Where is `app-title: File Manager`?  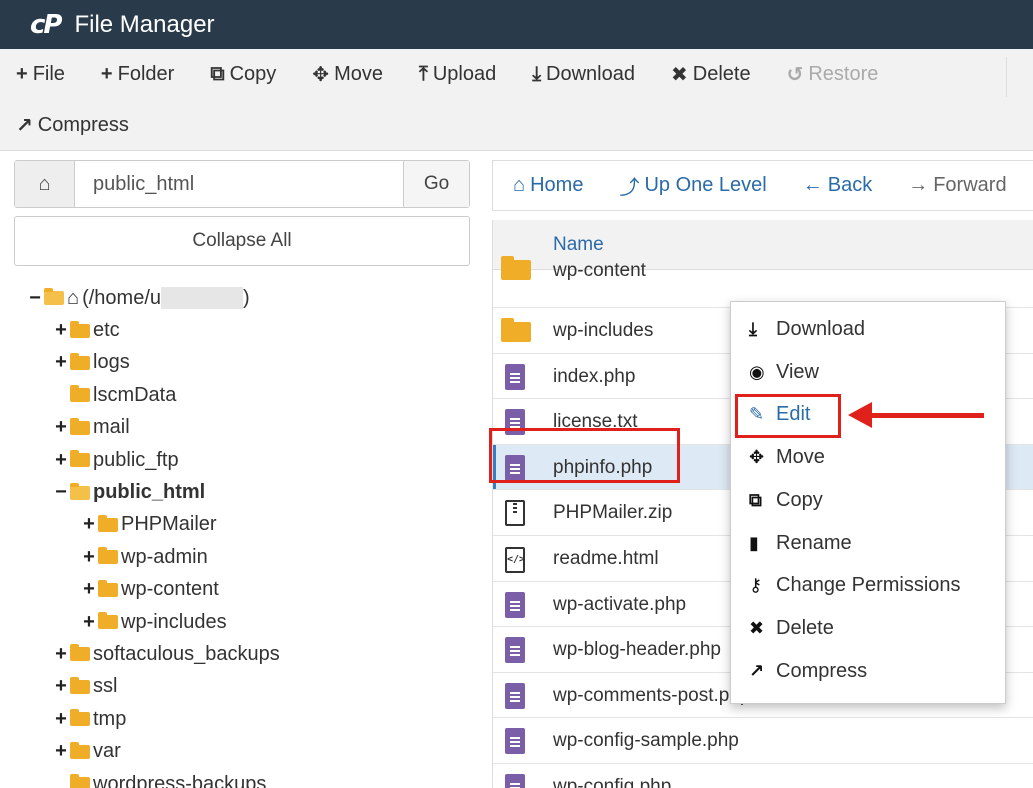
app-title: File Manager is located at coordinates (144, 24).